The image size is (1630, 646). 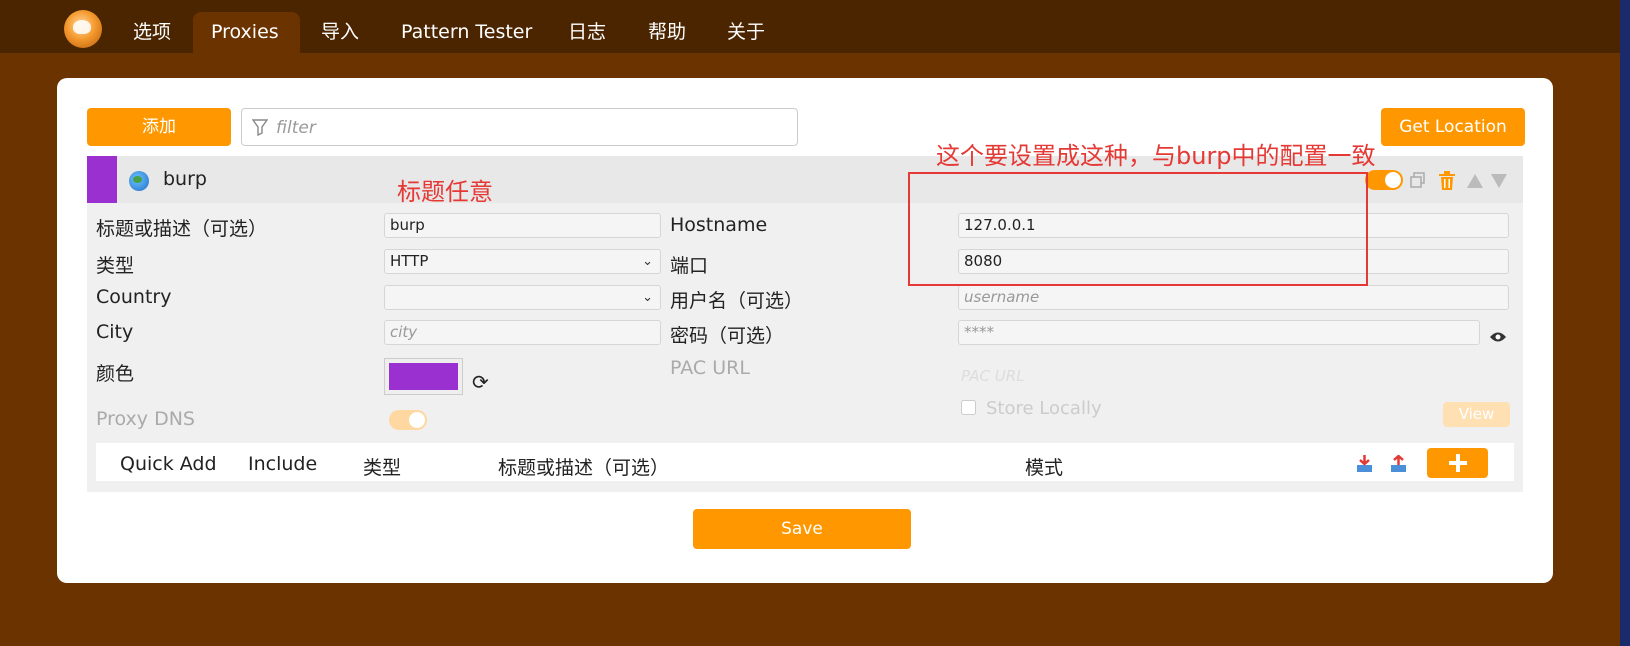 I want to click on tab-log: 日志, so click(x=587, y=32).